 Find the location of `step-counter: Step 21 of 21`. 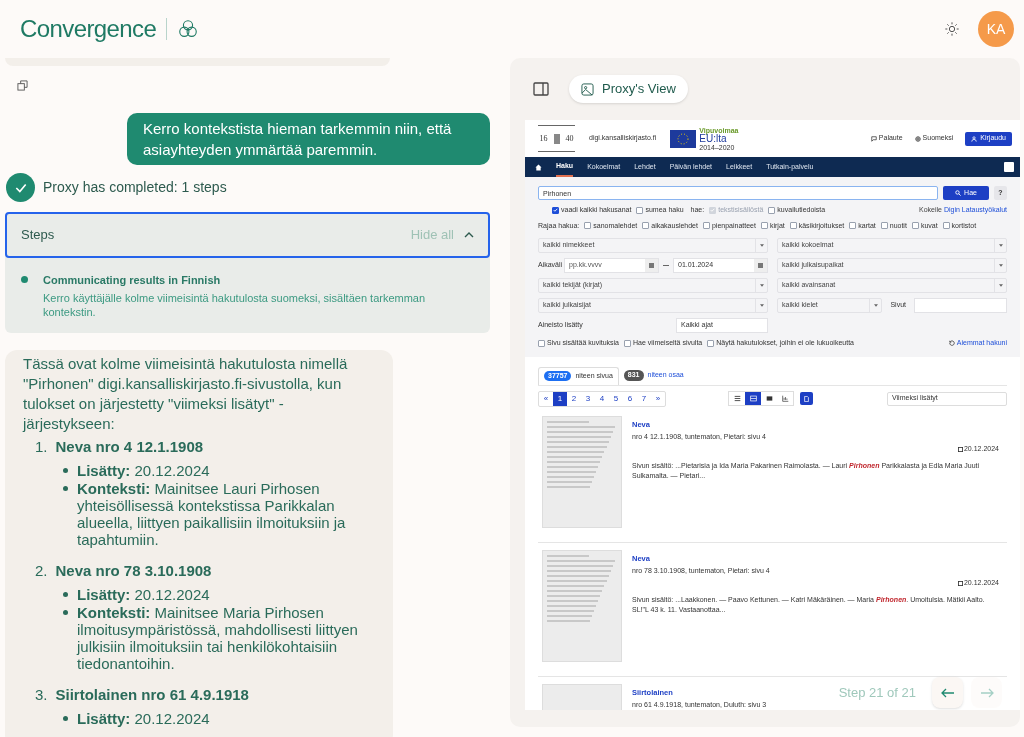

step-counter: Step 21 of 21 is located at coordinates (877, 692).